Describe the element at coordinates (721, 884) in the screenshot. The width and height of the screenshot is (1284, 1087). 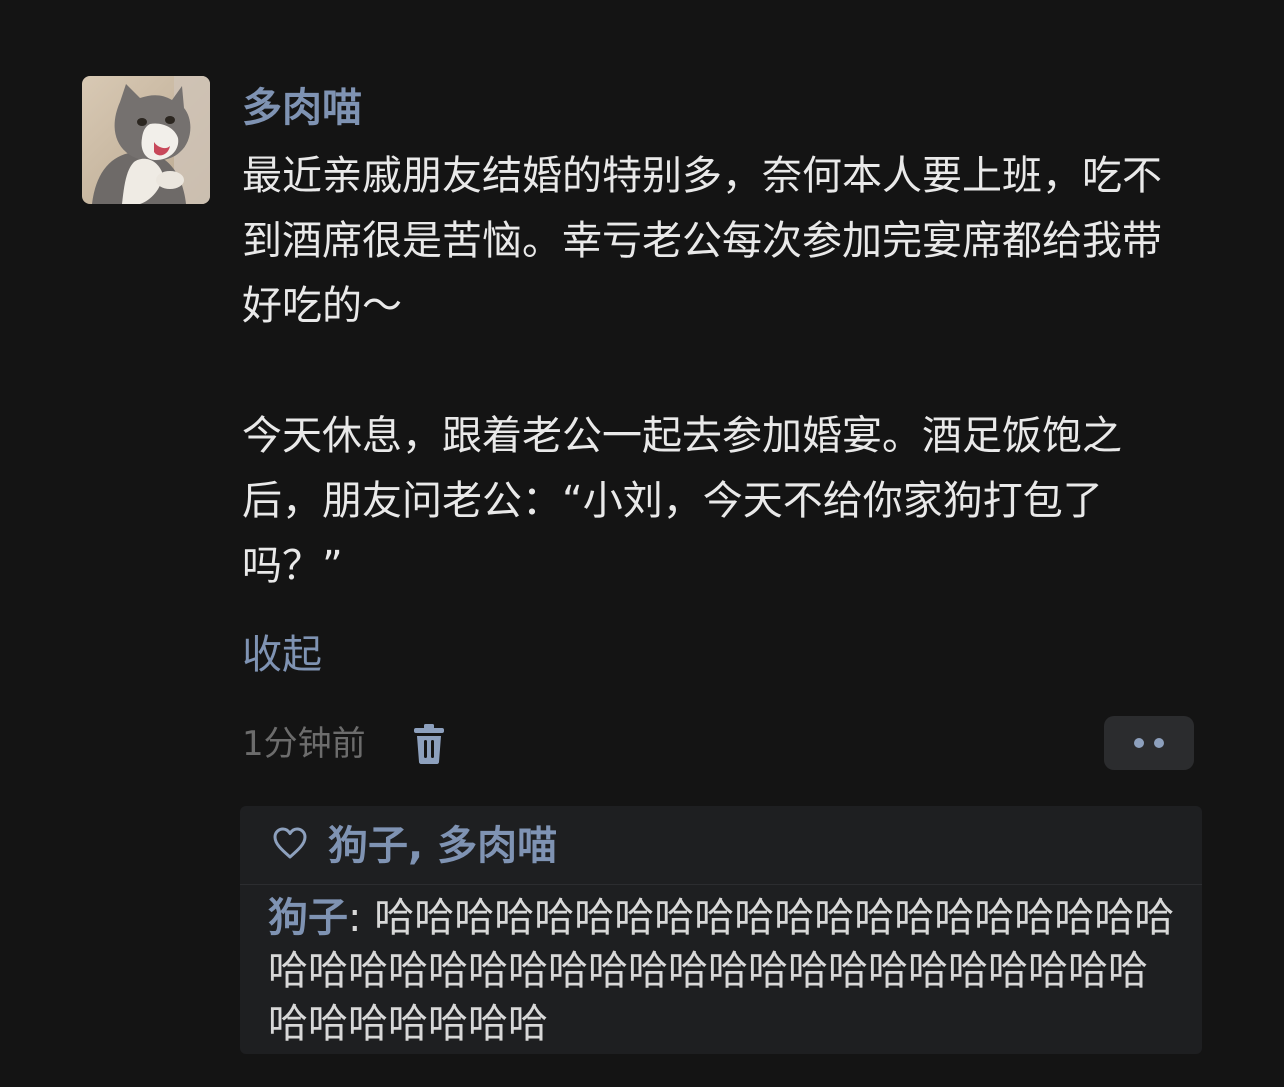
I see `divider` at that location.